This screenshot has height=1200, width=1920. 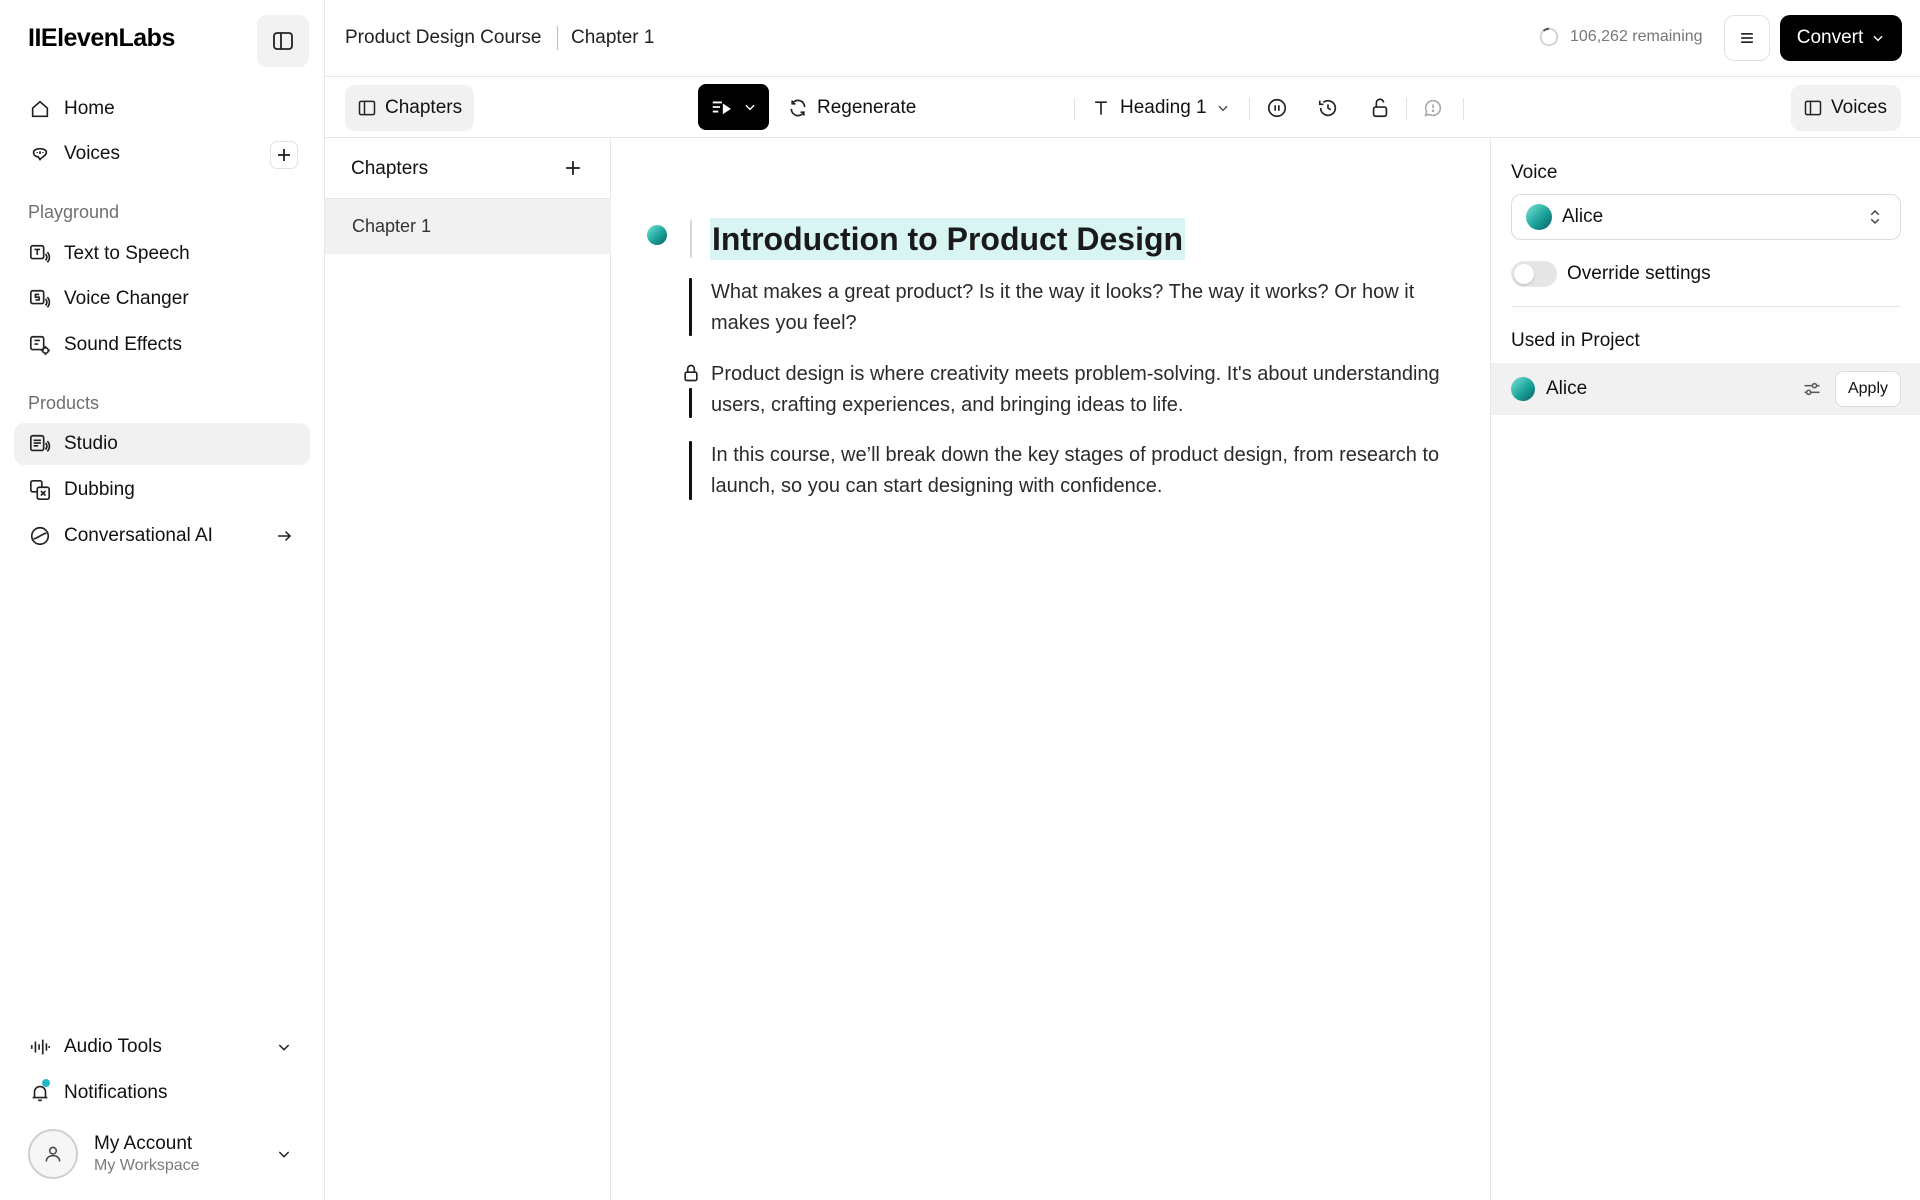 I want to click on add-voice-button, so click(x=284, y=155).